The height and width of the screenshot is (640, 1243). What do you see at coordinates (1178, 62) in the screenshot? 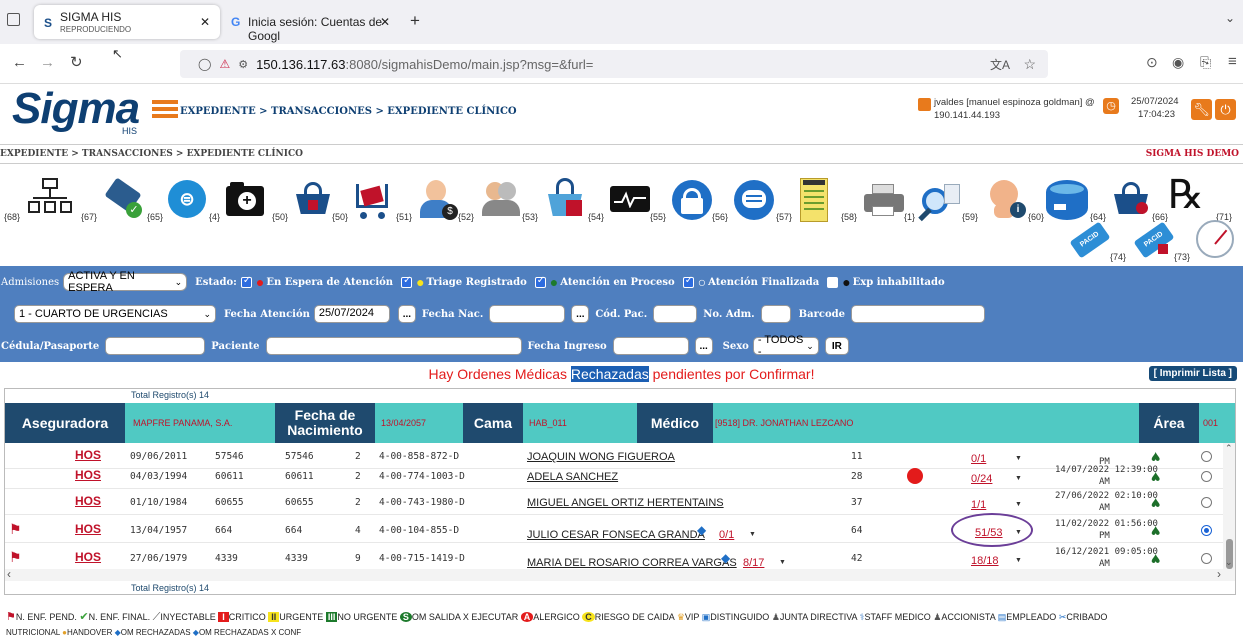
I see `account-icon: ◉` at bounding box center [1178, 62].